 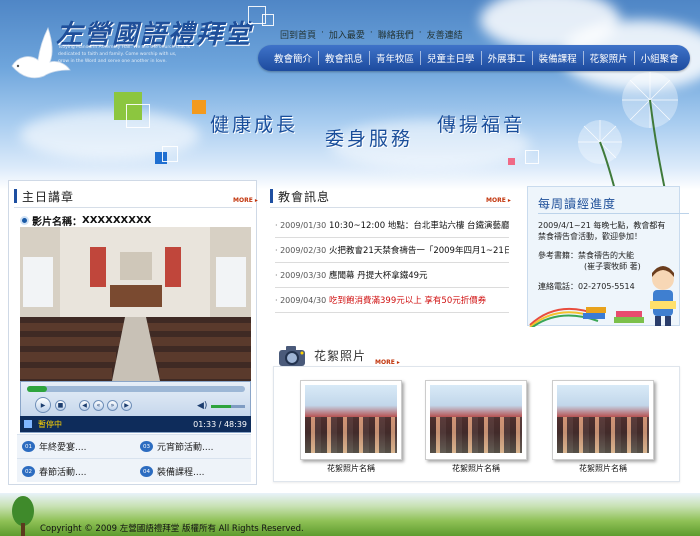 What do you see at coordinates (292, 356) in the screenshot?
I see `camera-icon` at bounding box center [292, 356].